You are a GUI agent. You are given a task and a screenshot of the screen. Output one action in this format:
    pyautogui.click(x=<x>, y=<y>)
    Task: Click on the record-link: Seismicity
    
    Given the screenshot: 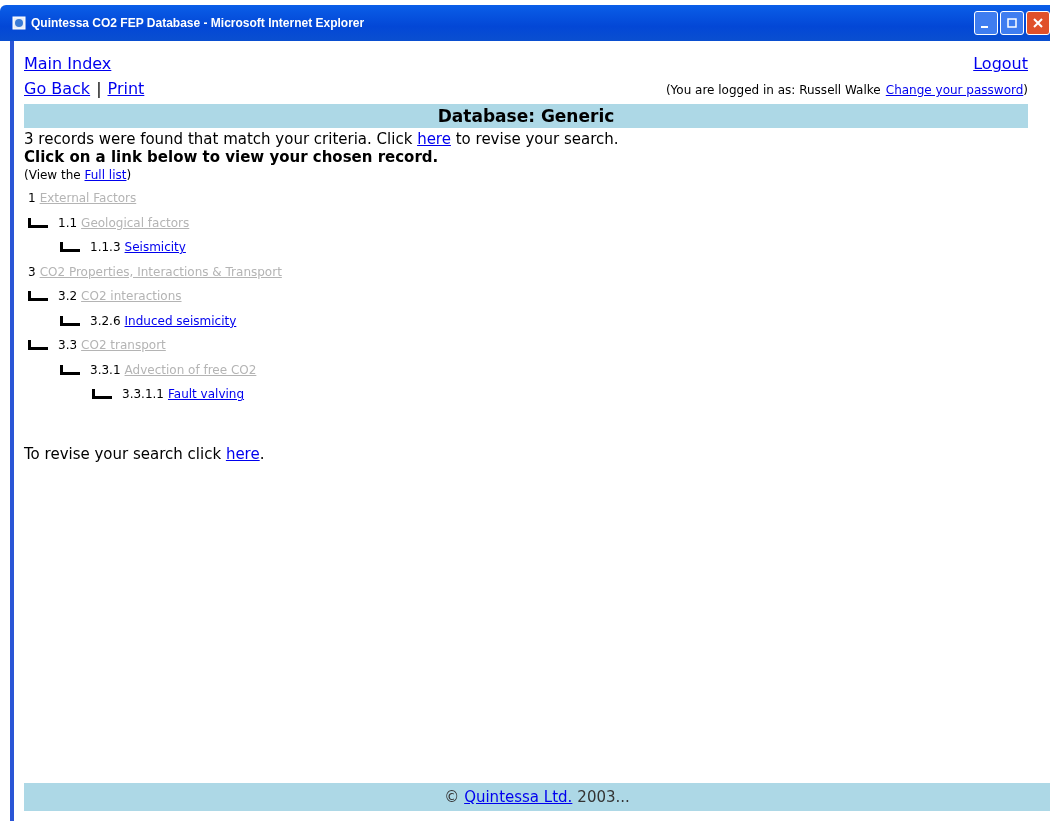 What is the action you would take?
    pyautogui.click(x=155, y=247)
    